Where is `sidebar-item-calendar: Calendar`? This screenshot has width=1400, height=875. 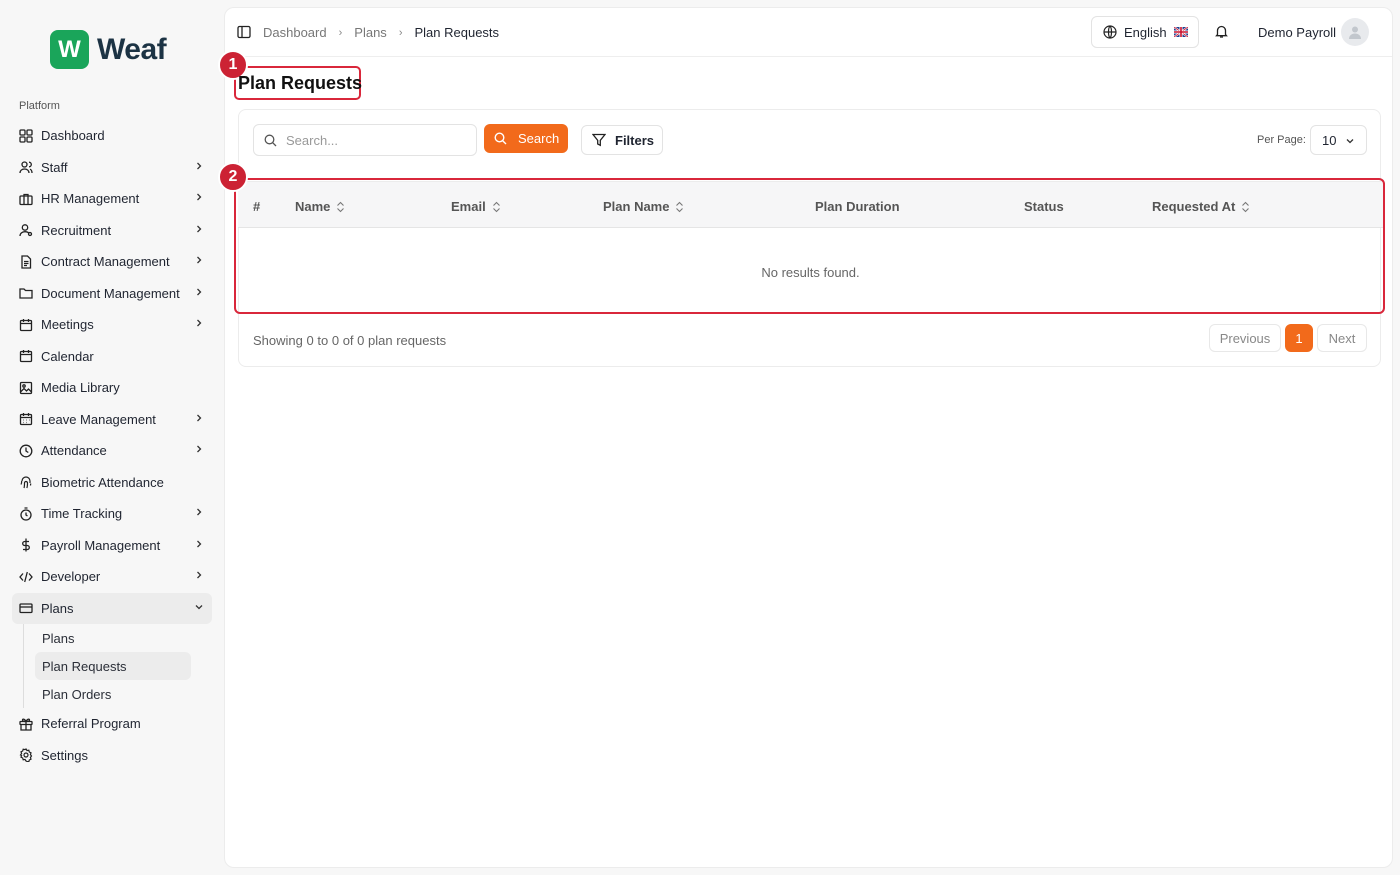
sidebar-item-calendar: Calendar is located at coordinates (112, 357).